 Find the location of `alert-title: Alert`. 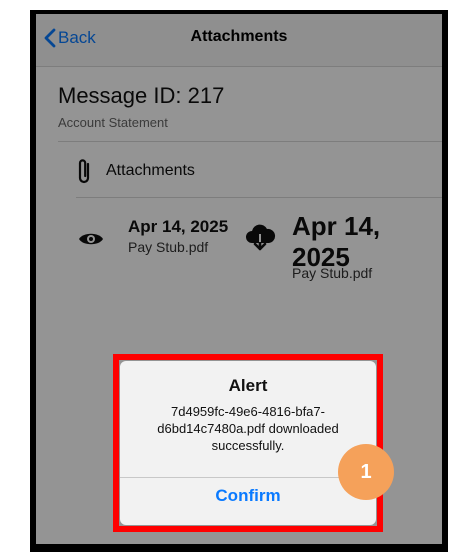

alert-title: Alert is located at coordinates (248, 385).